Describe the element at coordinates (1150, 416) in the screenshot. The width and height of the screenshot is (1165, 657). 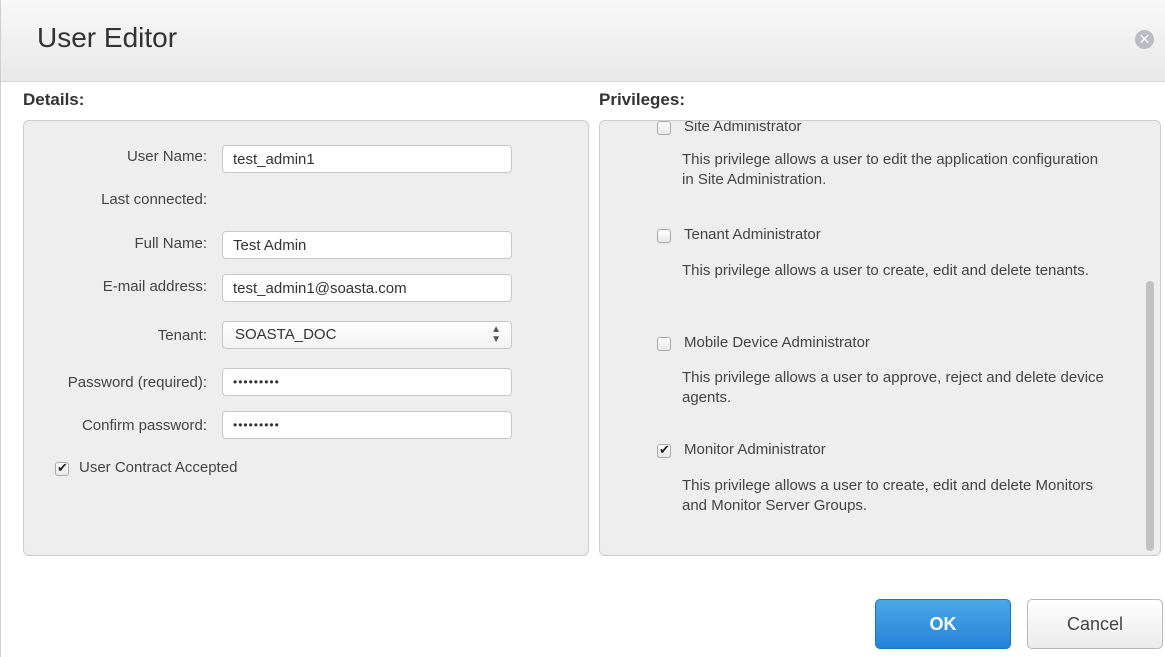
I see `scrollbar-thumb` at that location.